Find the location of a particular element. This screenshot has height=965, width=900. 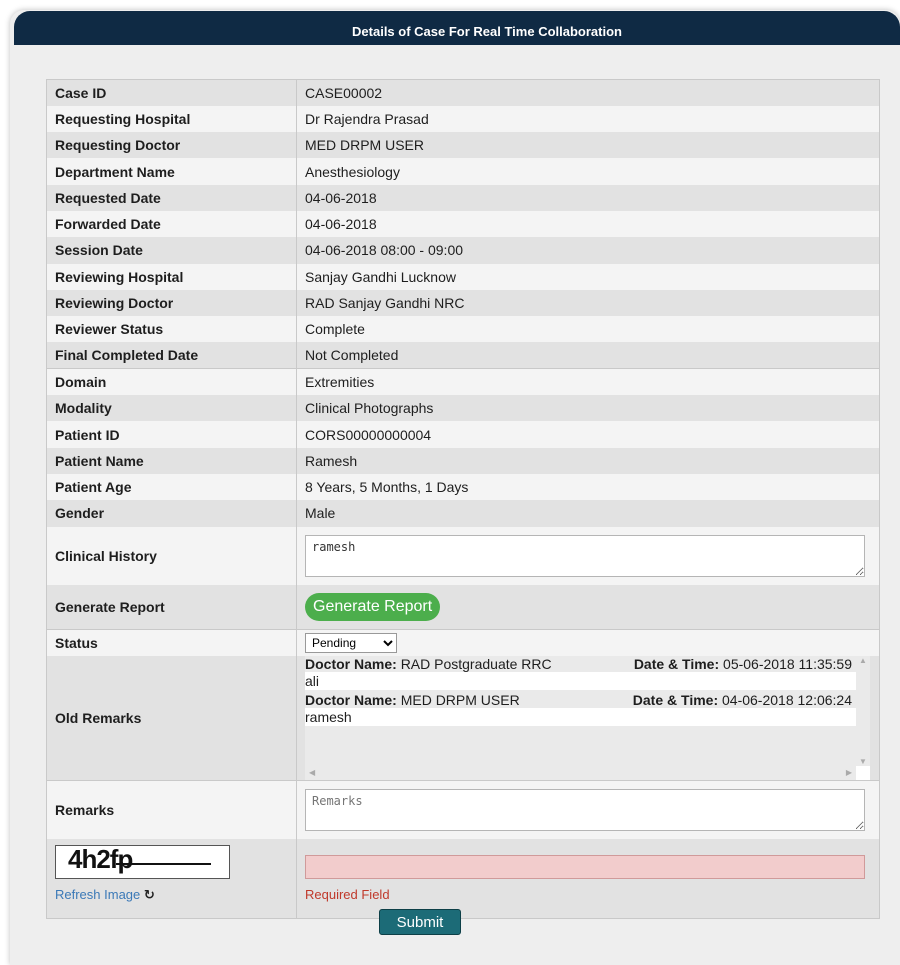

detail-row-session-date: Session Date 04-06-2018 08:00 - 09:00 is located at coordinates (463, 250).